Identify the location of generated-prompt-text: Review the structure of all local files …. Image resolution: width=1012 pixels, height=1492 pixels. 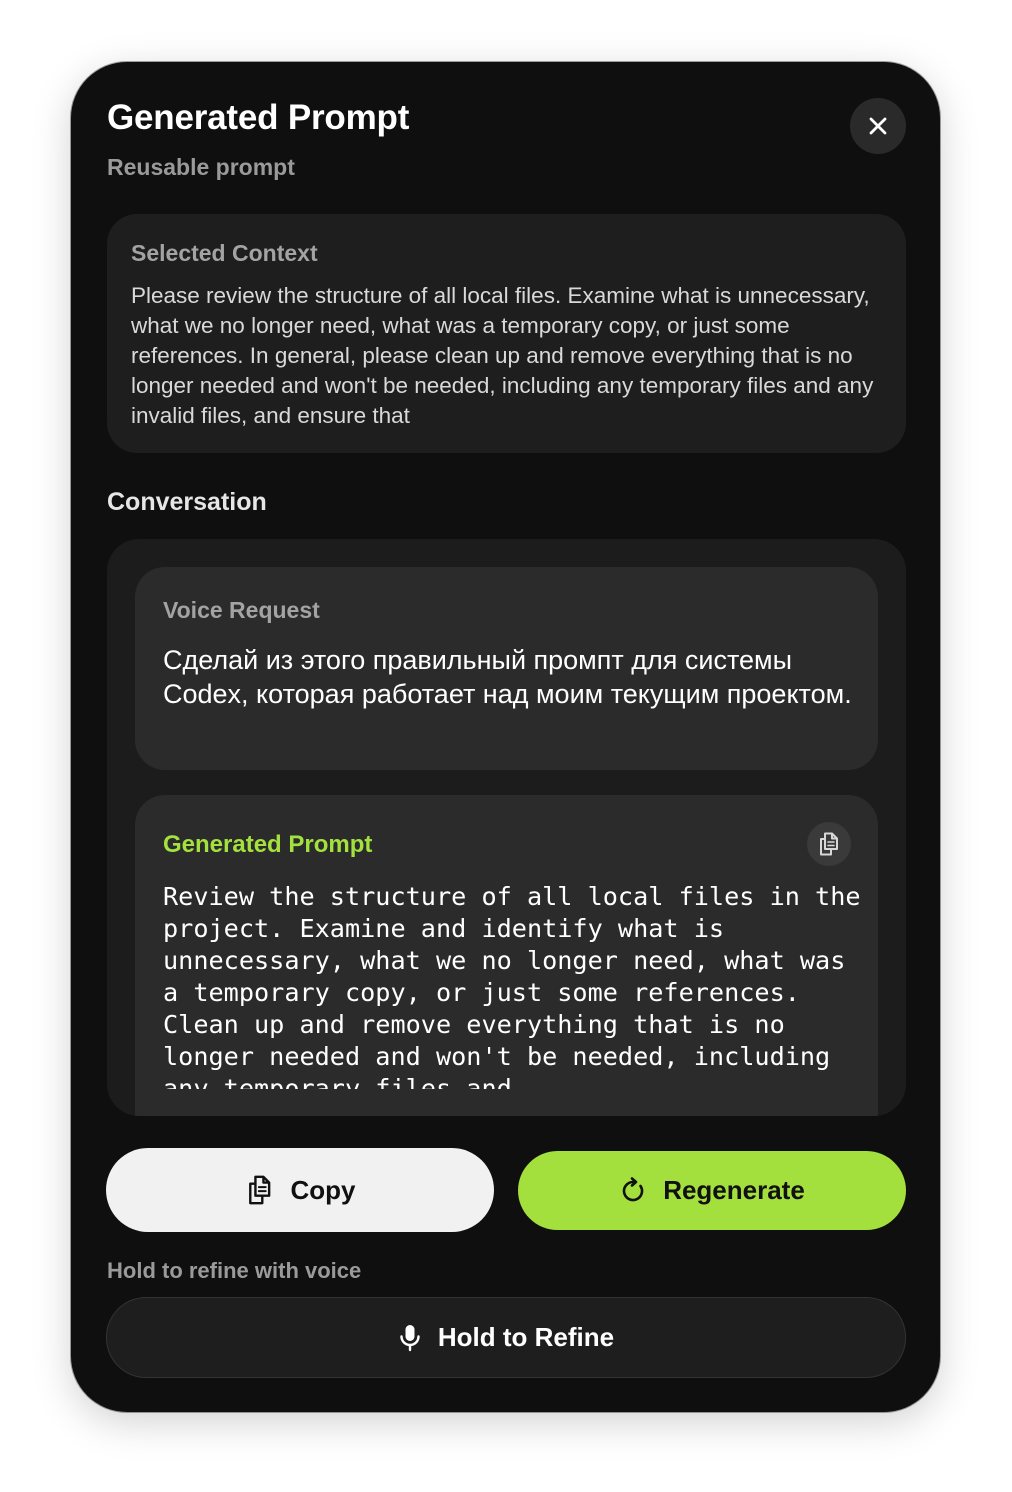
(512, 985).